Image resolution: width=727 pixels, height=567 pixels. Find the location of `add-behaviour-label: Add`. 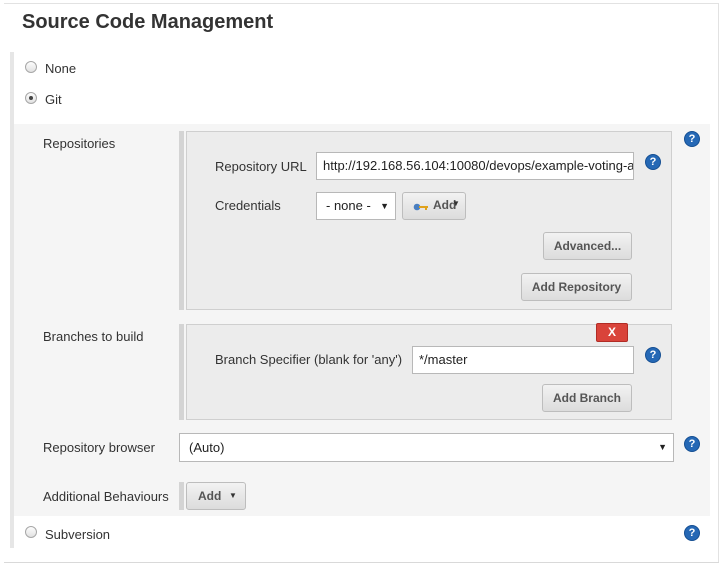

add-behaviour-label: Add is located at coordinates (210, 496).